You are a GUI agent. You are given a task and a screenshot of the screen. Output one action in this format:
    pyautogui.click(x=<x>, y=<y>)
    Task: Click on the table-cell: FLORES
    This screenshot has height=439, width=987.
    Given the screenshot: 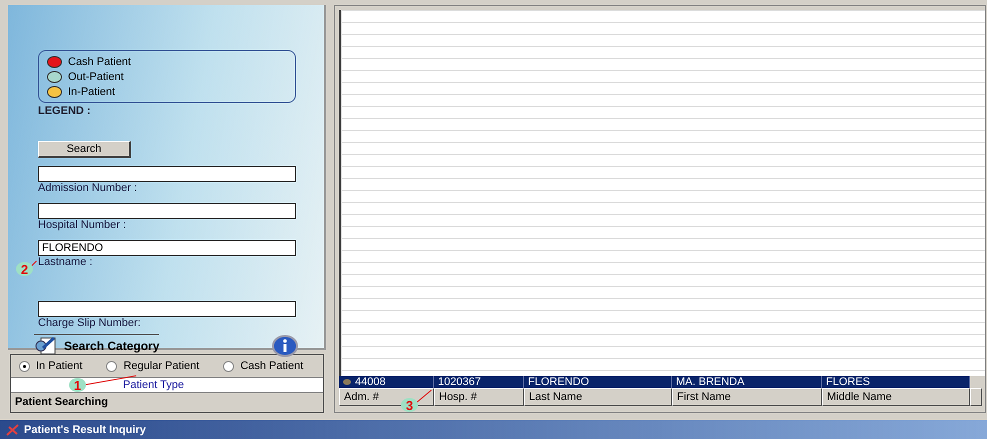 What is the action you would take?
    pyautogui.click(x=896, y=382)
    